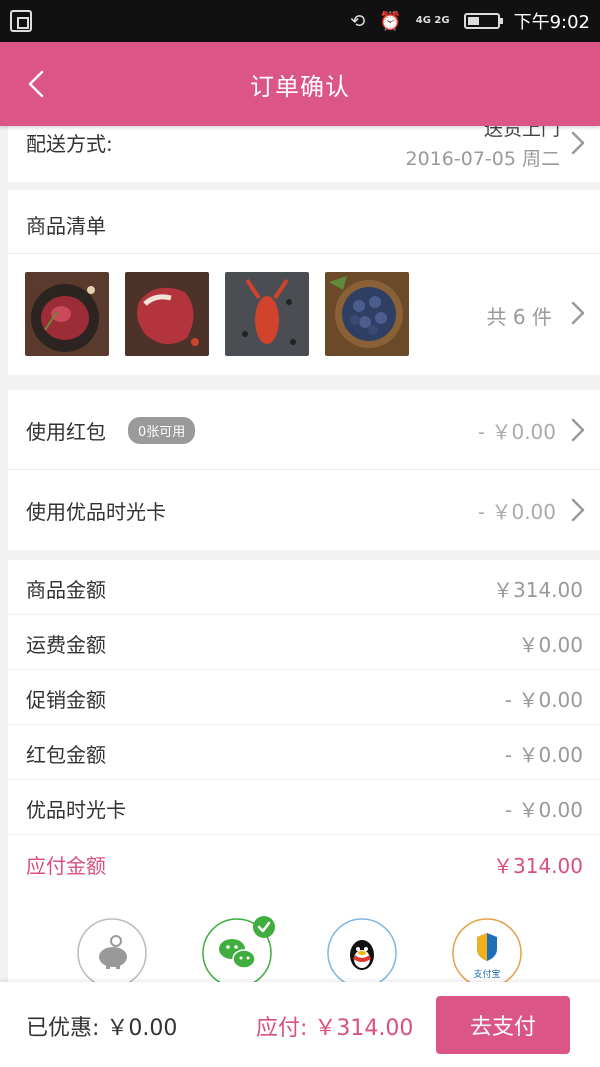  I want to click on time-card-row: 使用优品时光卡 - ￥0.00, so click(304, 510).